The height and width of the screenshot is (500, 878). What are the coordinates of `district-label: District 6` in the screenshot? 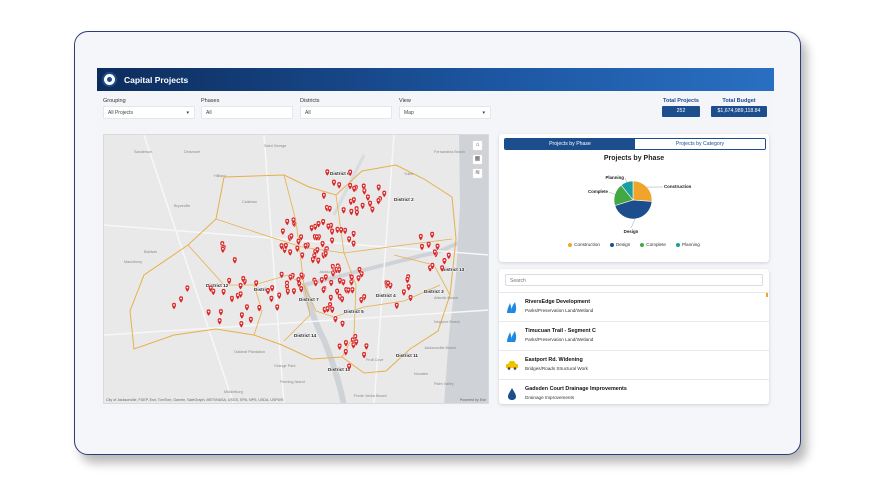 It's located at (340, 173).